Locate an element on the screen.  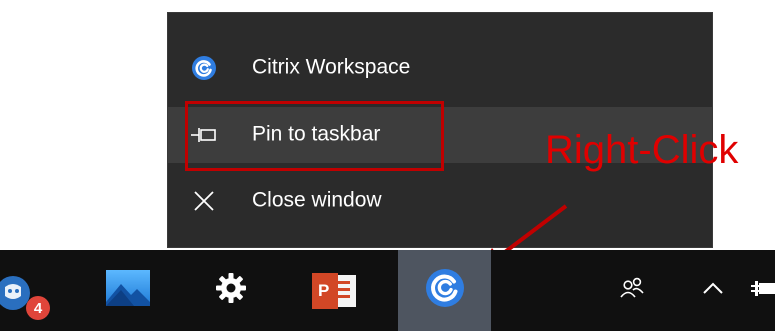
taskbar-app-photos is located at coordinates (128, 290).